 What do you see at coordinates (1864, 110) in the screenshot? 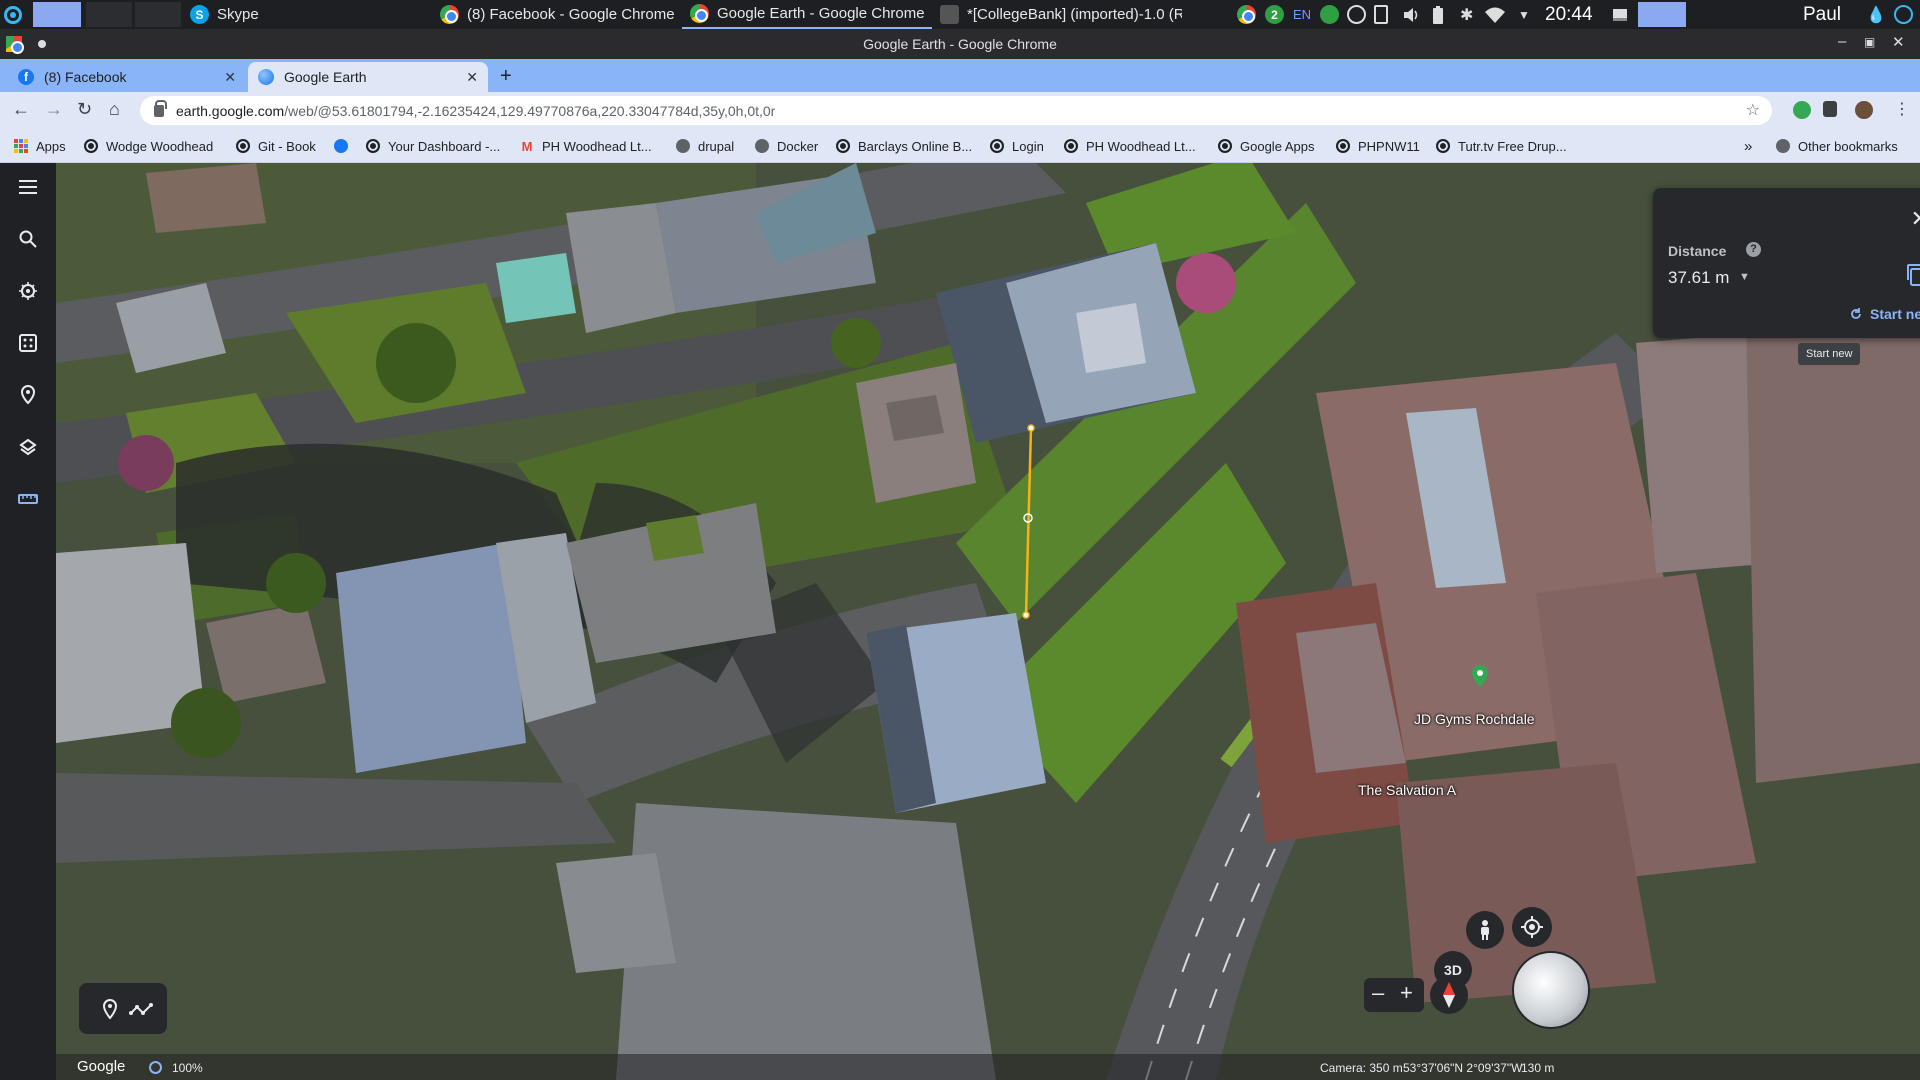
I see `profile-avatar` at bounding box center [1864, 110].